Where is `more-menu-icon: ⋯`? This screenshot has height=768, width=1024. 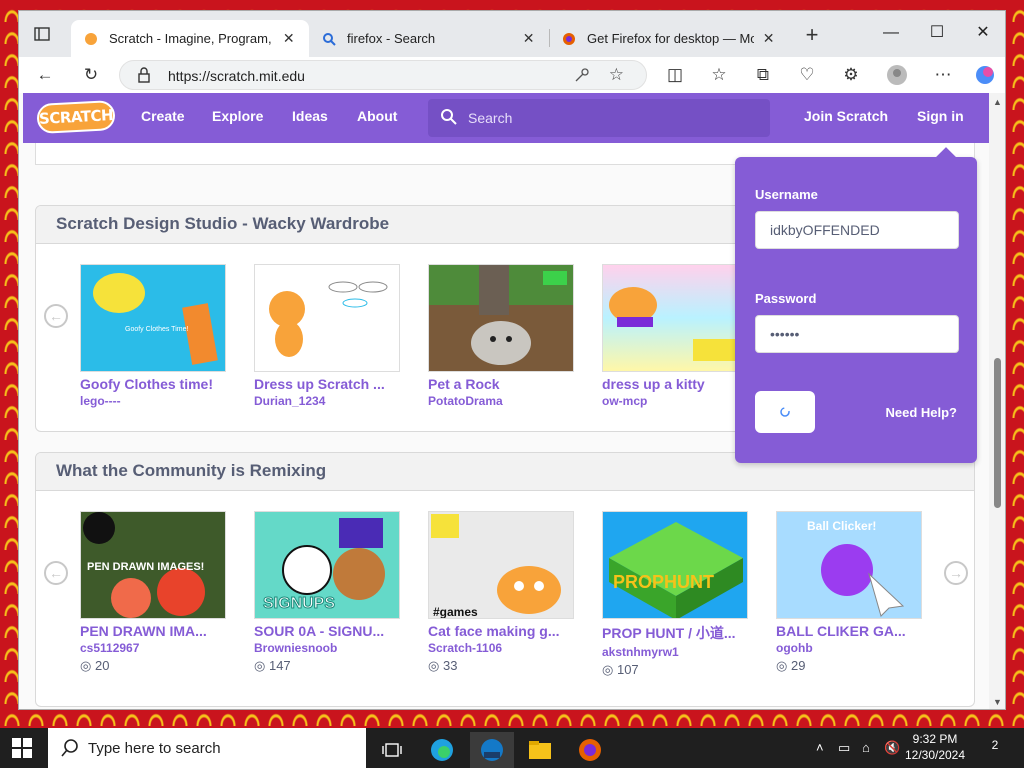 more-menu-icon: ⋯ is located at coordinates (943, 75).